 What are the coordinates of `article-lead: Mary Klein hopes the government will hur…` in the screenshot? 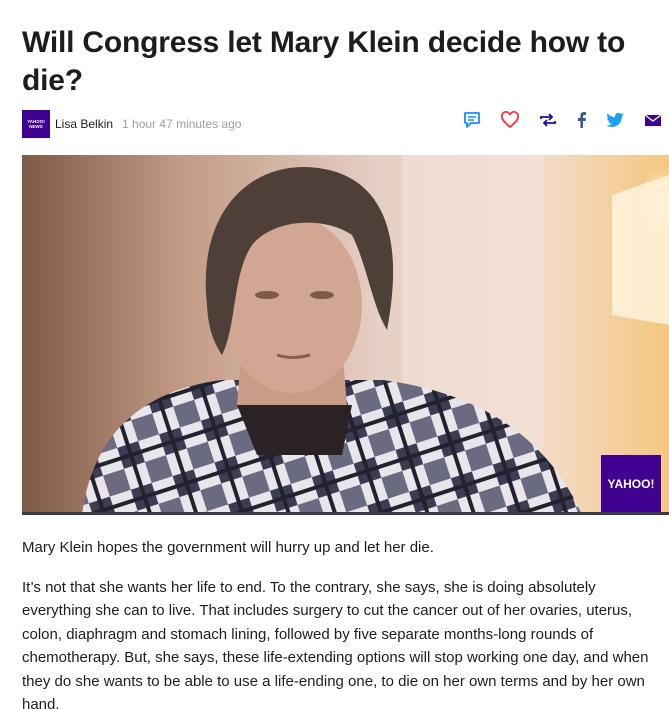 It's located at (228, 547).